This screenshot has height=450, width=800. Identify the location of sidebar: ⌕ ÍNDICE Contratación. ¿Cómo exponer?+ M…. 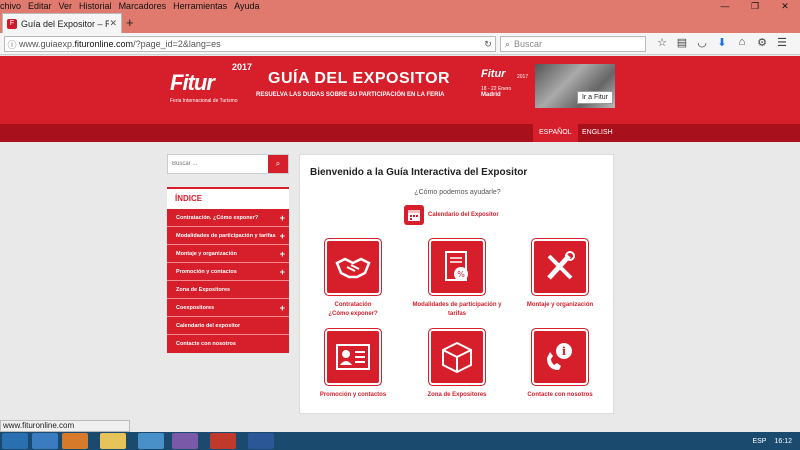
(228, 253).